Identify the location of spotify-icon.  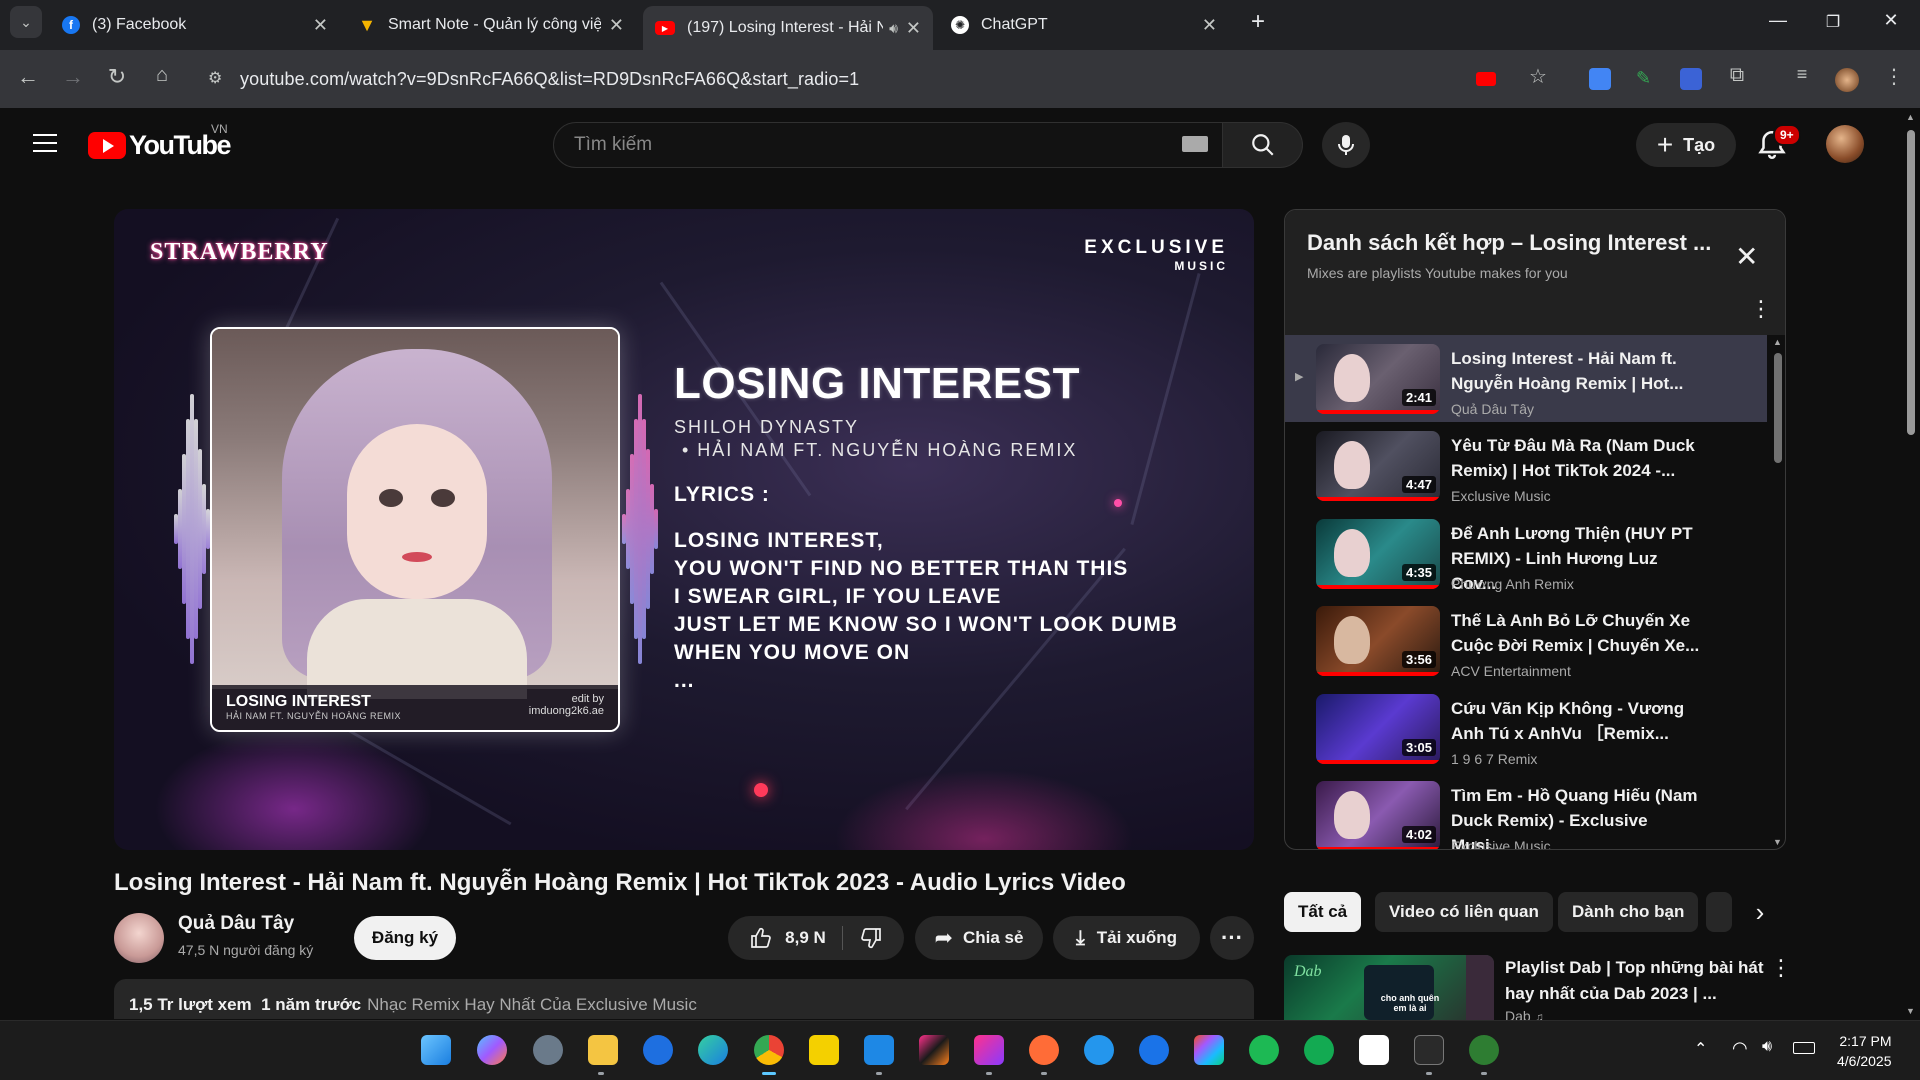
(1264, 1050).